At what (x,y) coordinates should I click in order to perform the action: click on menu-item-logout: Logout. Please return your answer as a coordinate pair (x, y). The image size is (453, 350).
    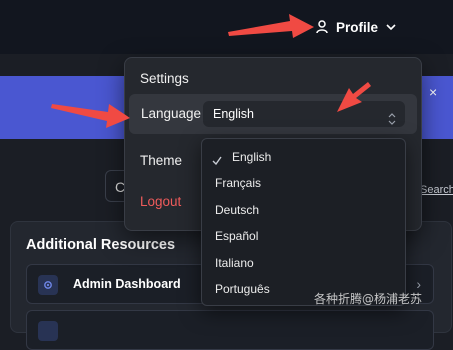
    Looking at the image, I should click on (160, 201).